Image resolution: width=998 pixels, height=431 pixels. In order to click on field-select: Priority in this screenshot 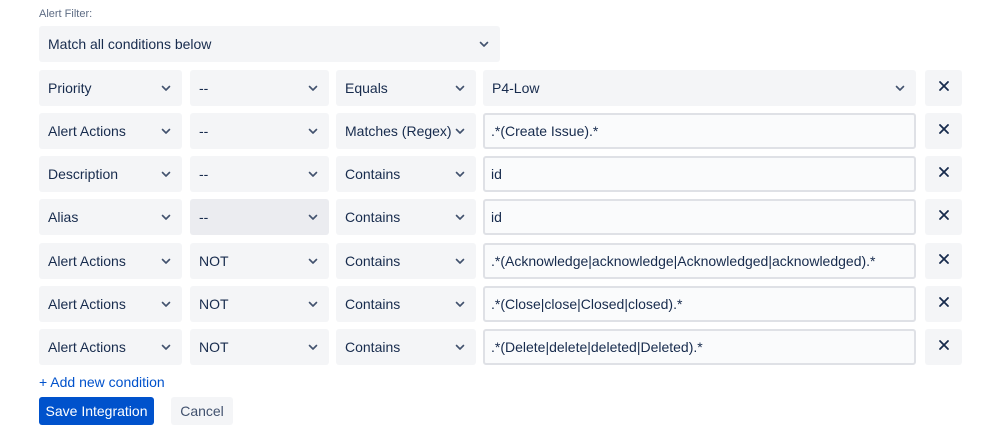, I will do `click(110, 88)`.